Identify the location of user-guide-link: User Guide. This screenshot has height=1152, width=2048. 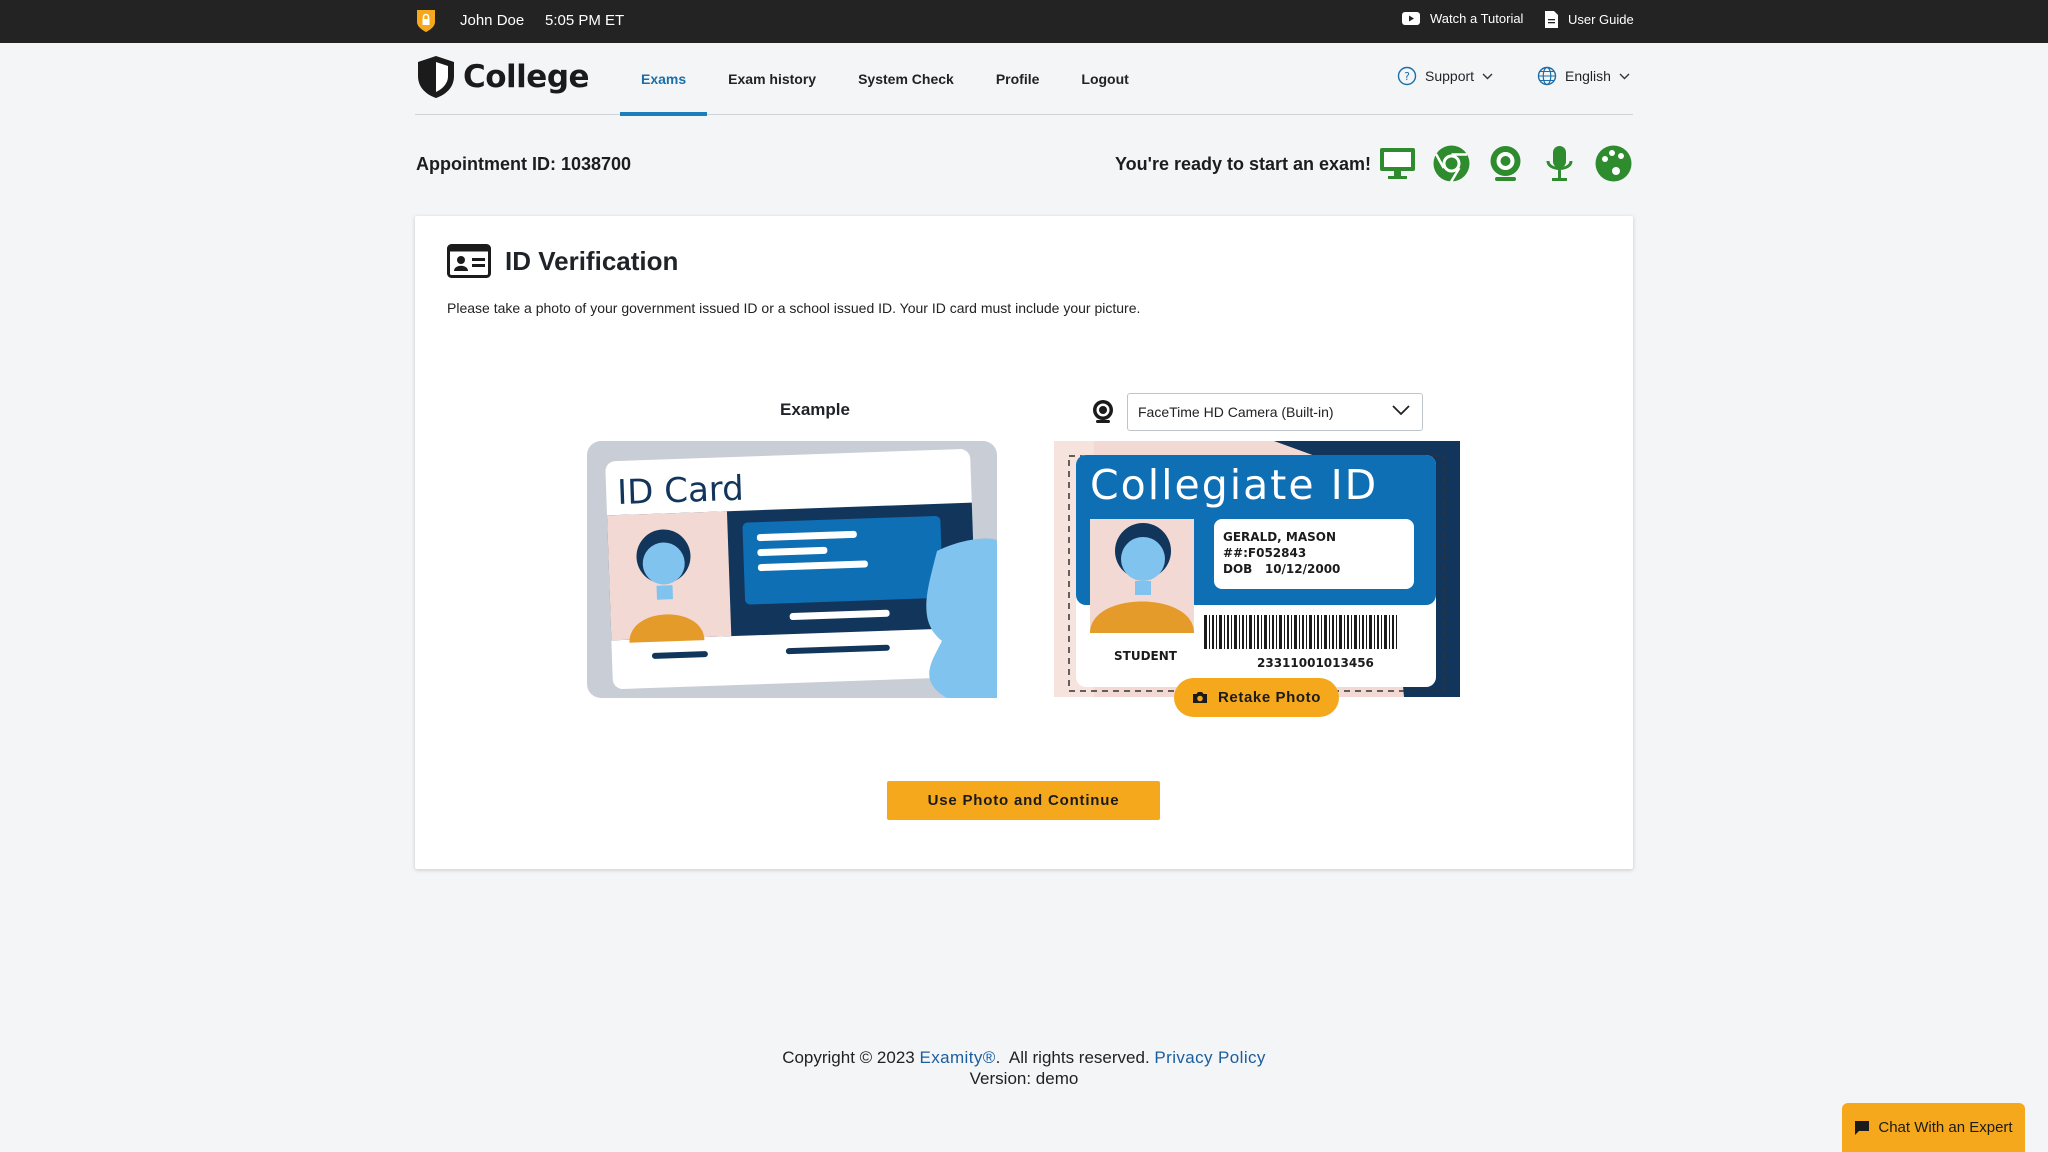
(1589, 19).